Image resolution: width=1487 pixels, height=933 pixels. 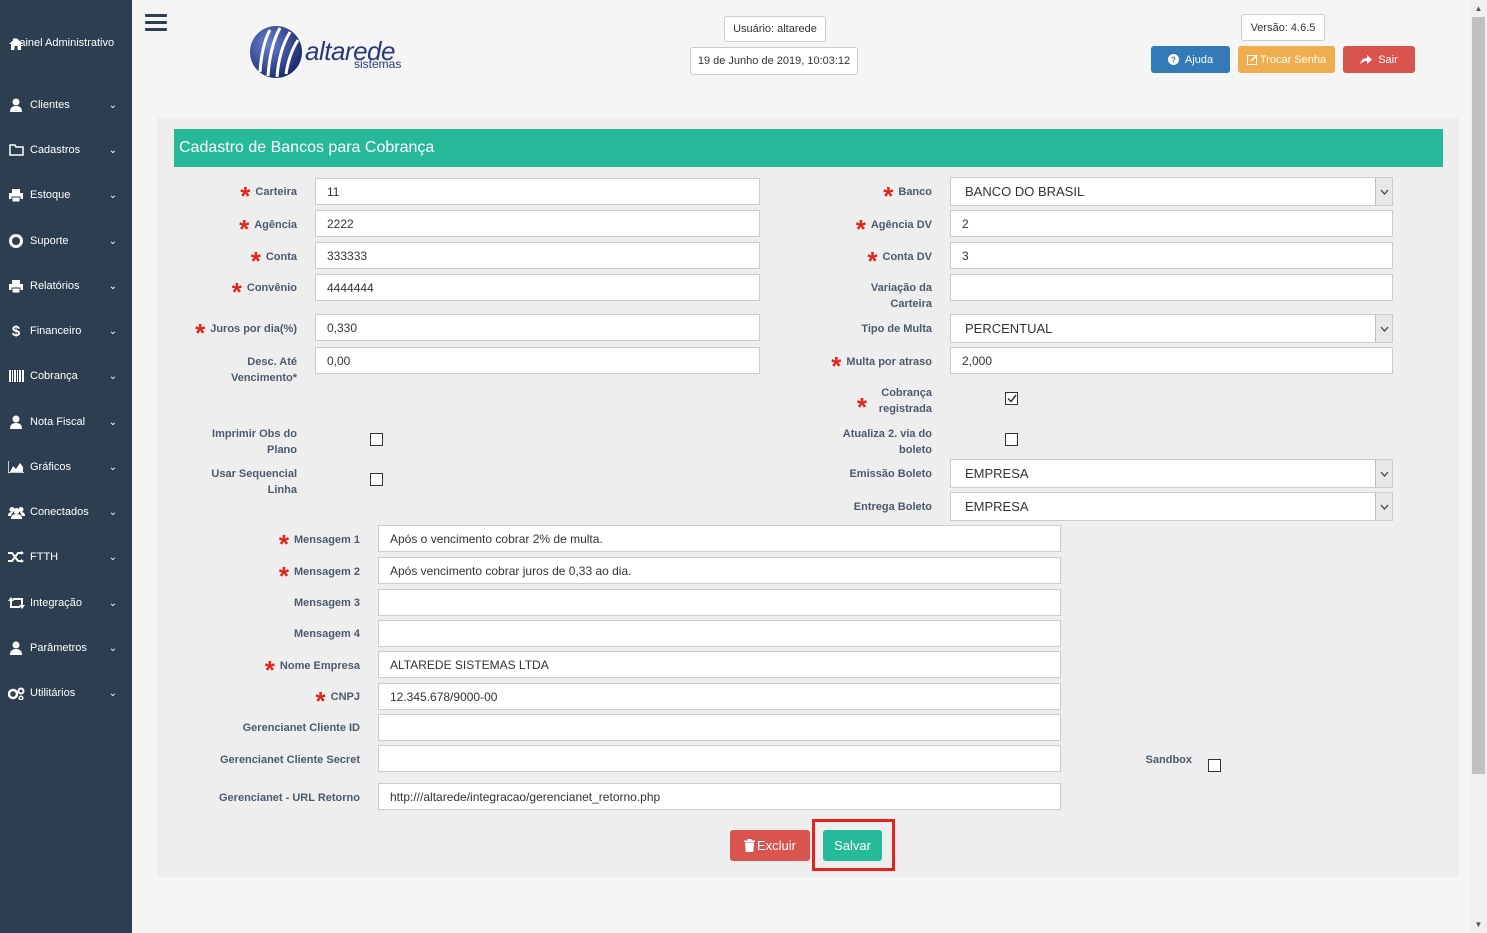 What do you see at coordinates (276, 52) in the screenshot?
I see `logo-globe-icon` at bounding box center [276, 52].